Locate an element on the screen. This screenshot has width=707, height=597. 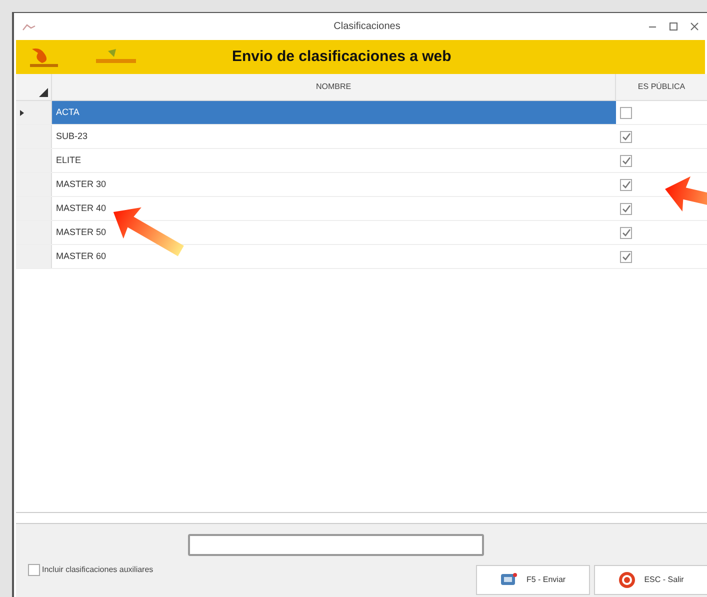
table-cell-text: ELITE is located at coordinates (68, 160).